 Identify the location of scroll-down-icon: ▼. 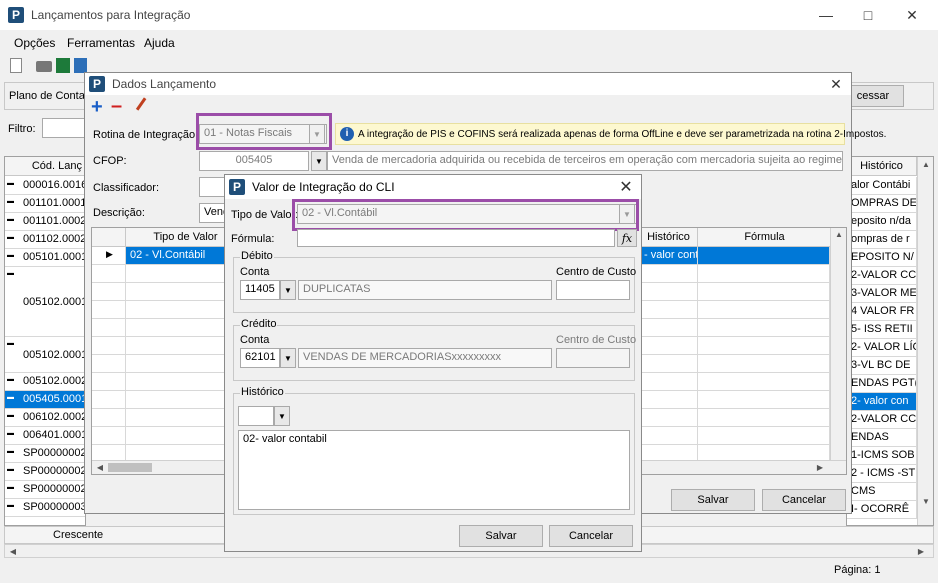
(925, 501).